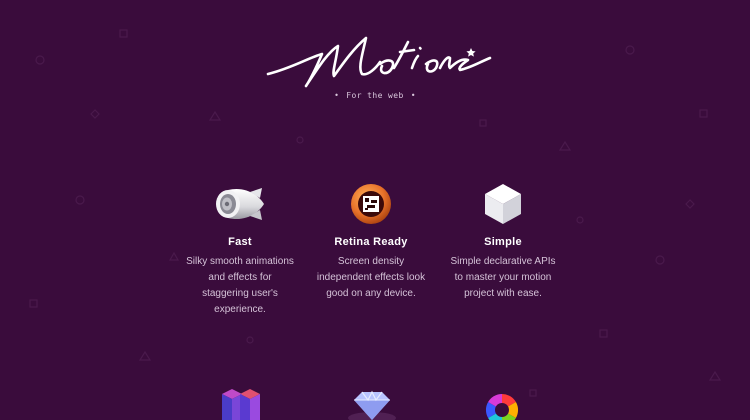 The image size is (750, 420). I want to click on retina-eye-icon, so click(371, 204).